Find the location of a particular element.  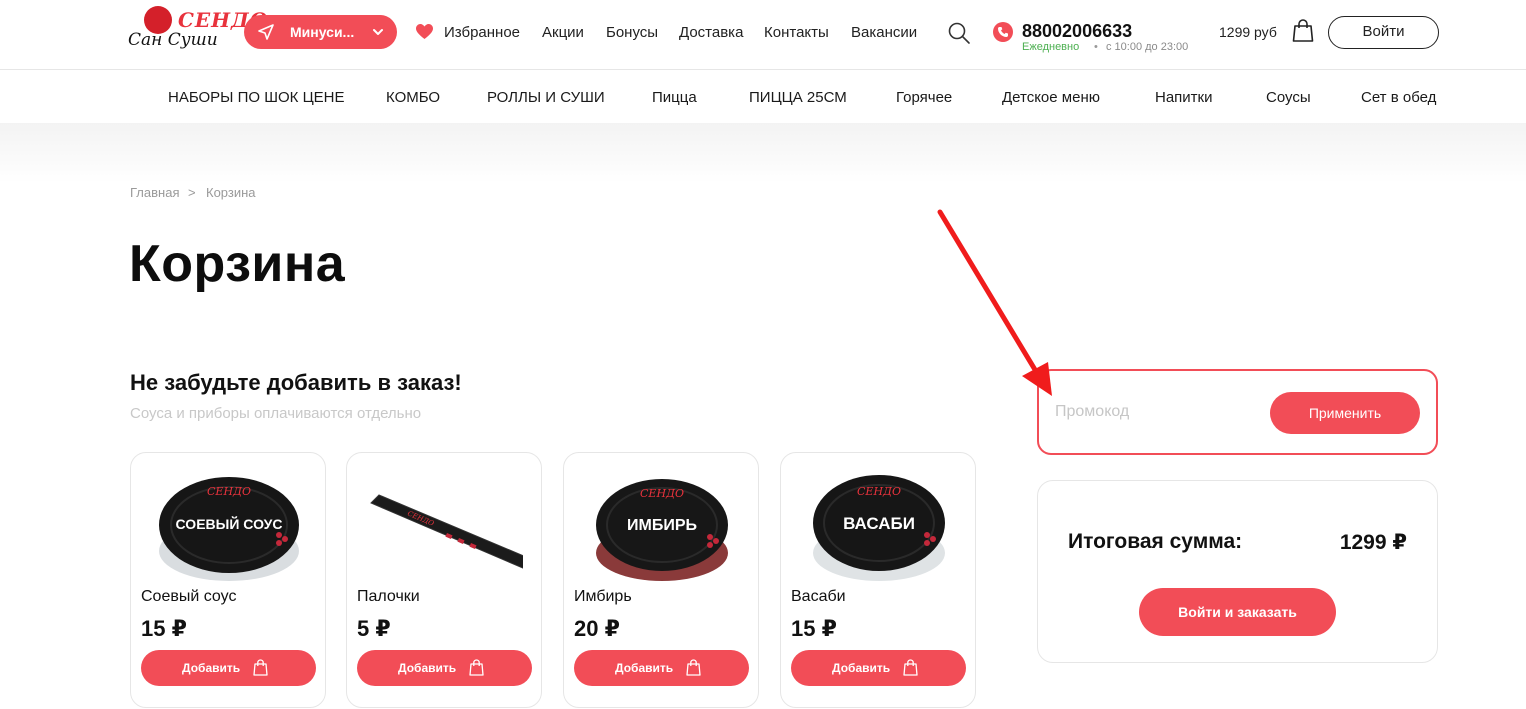

product-name: Палочки is located at coordinates (388, 596).